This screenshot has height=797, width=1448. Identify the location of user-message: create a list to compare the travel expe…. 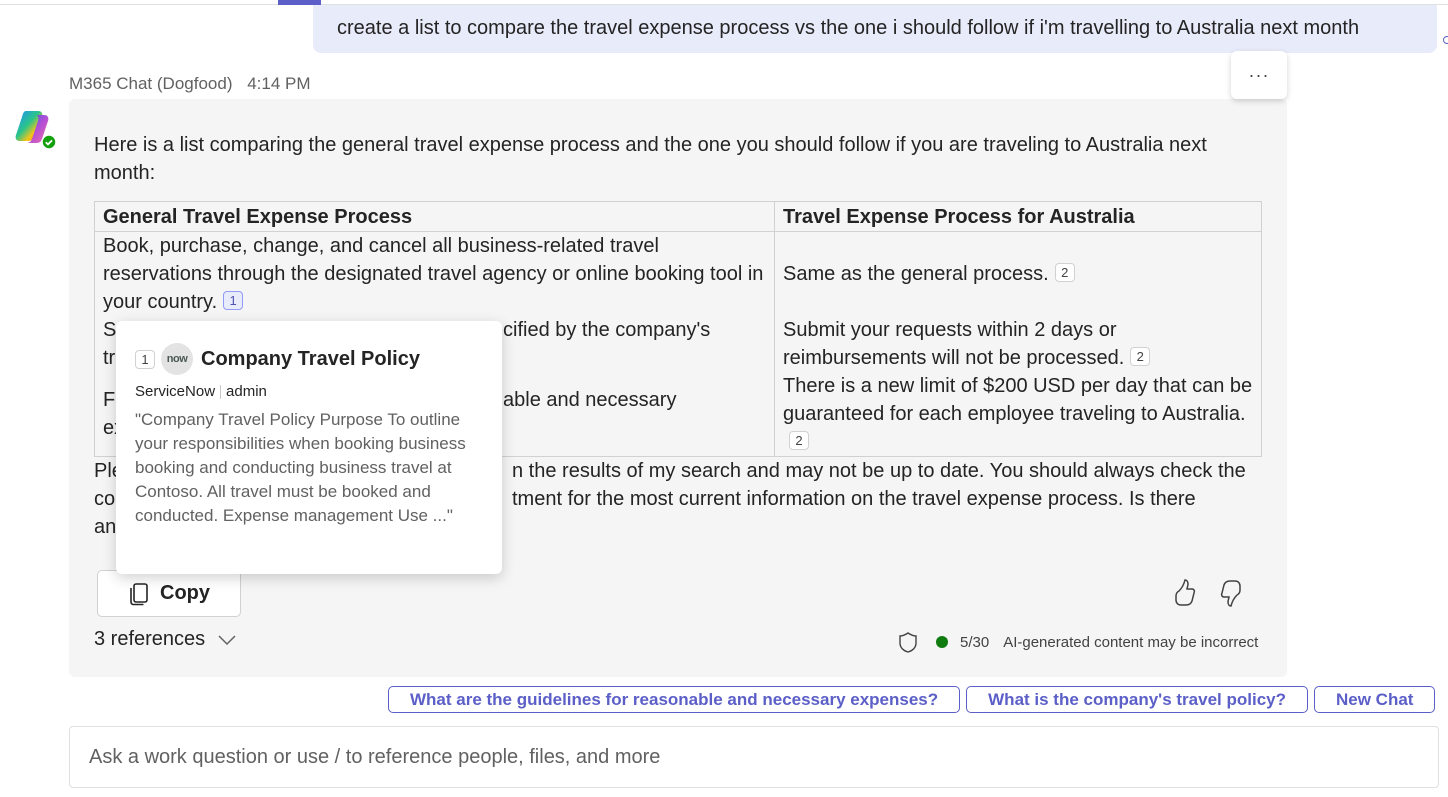
(875, 29).